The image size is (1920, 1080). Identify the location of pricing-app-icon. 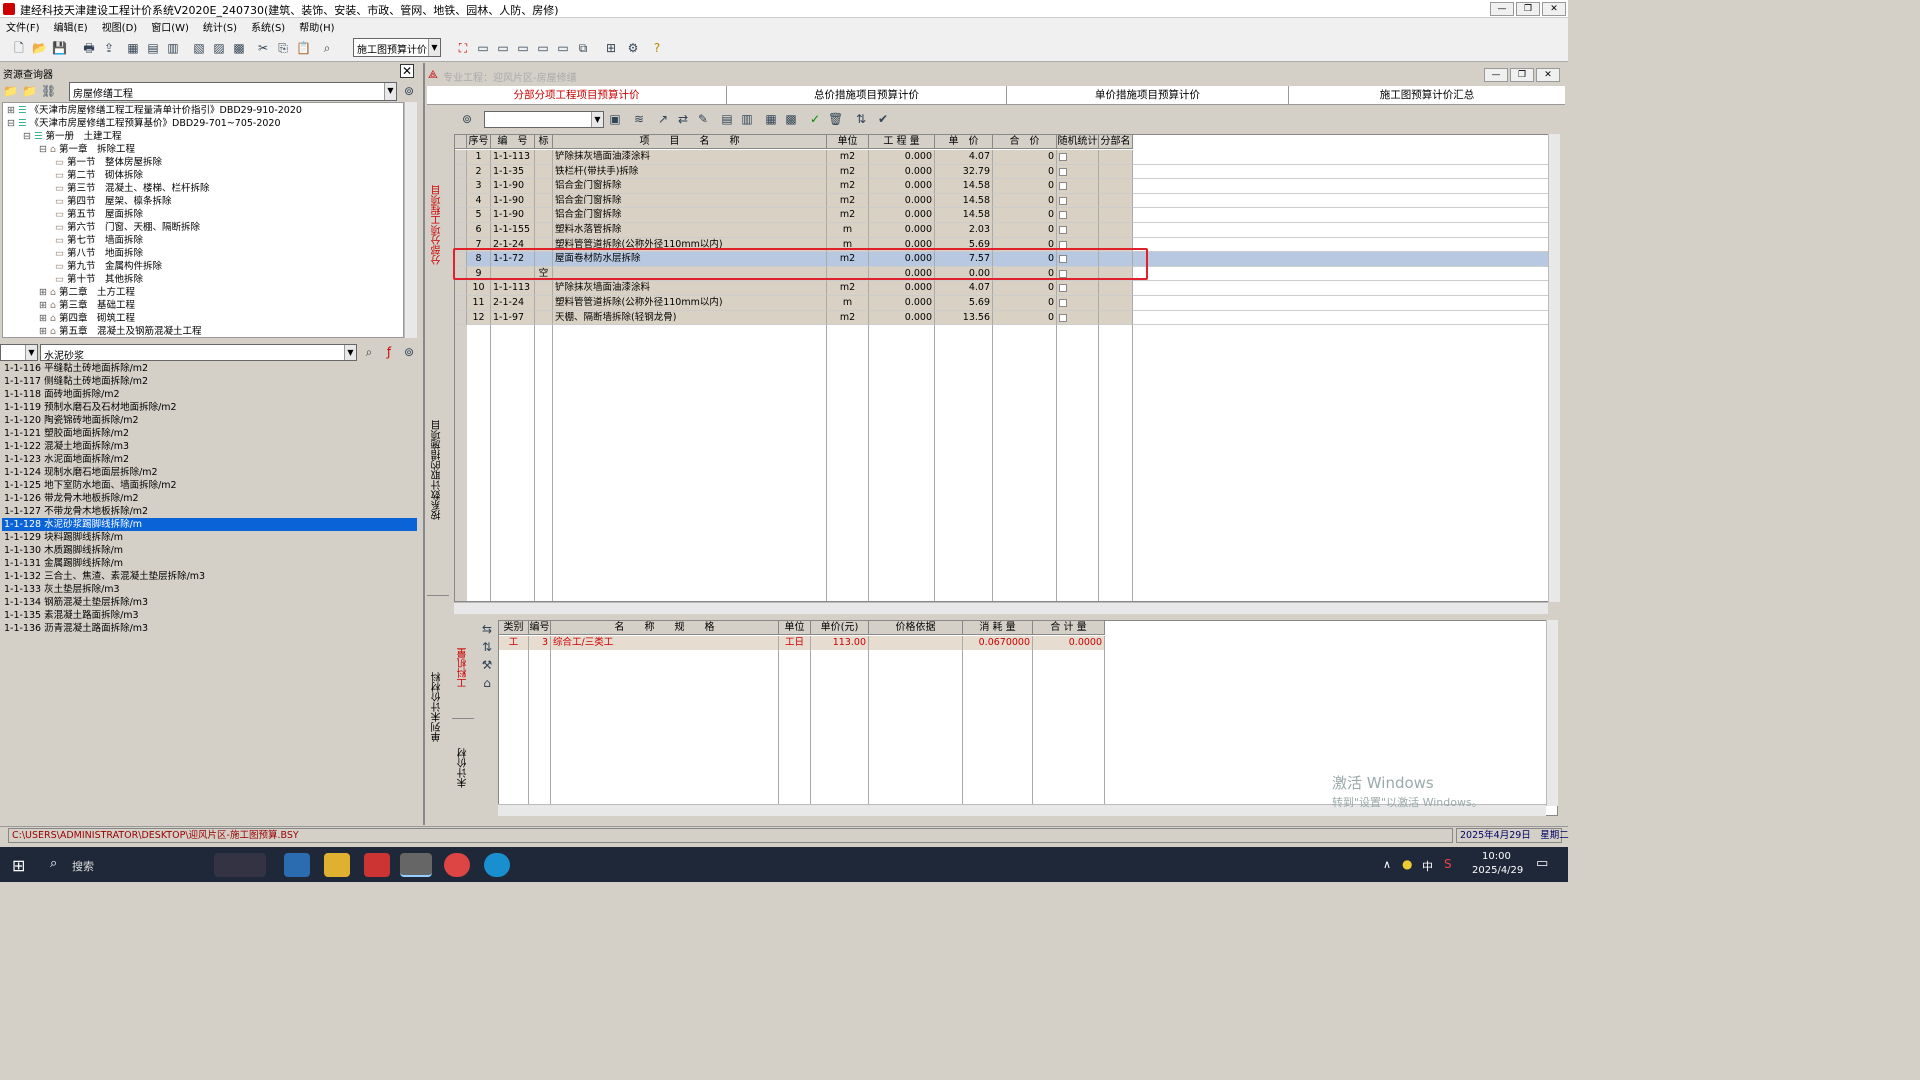
(416, 865).